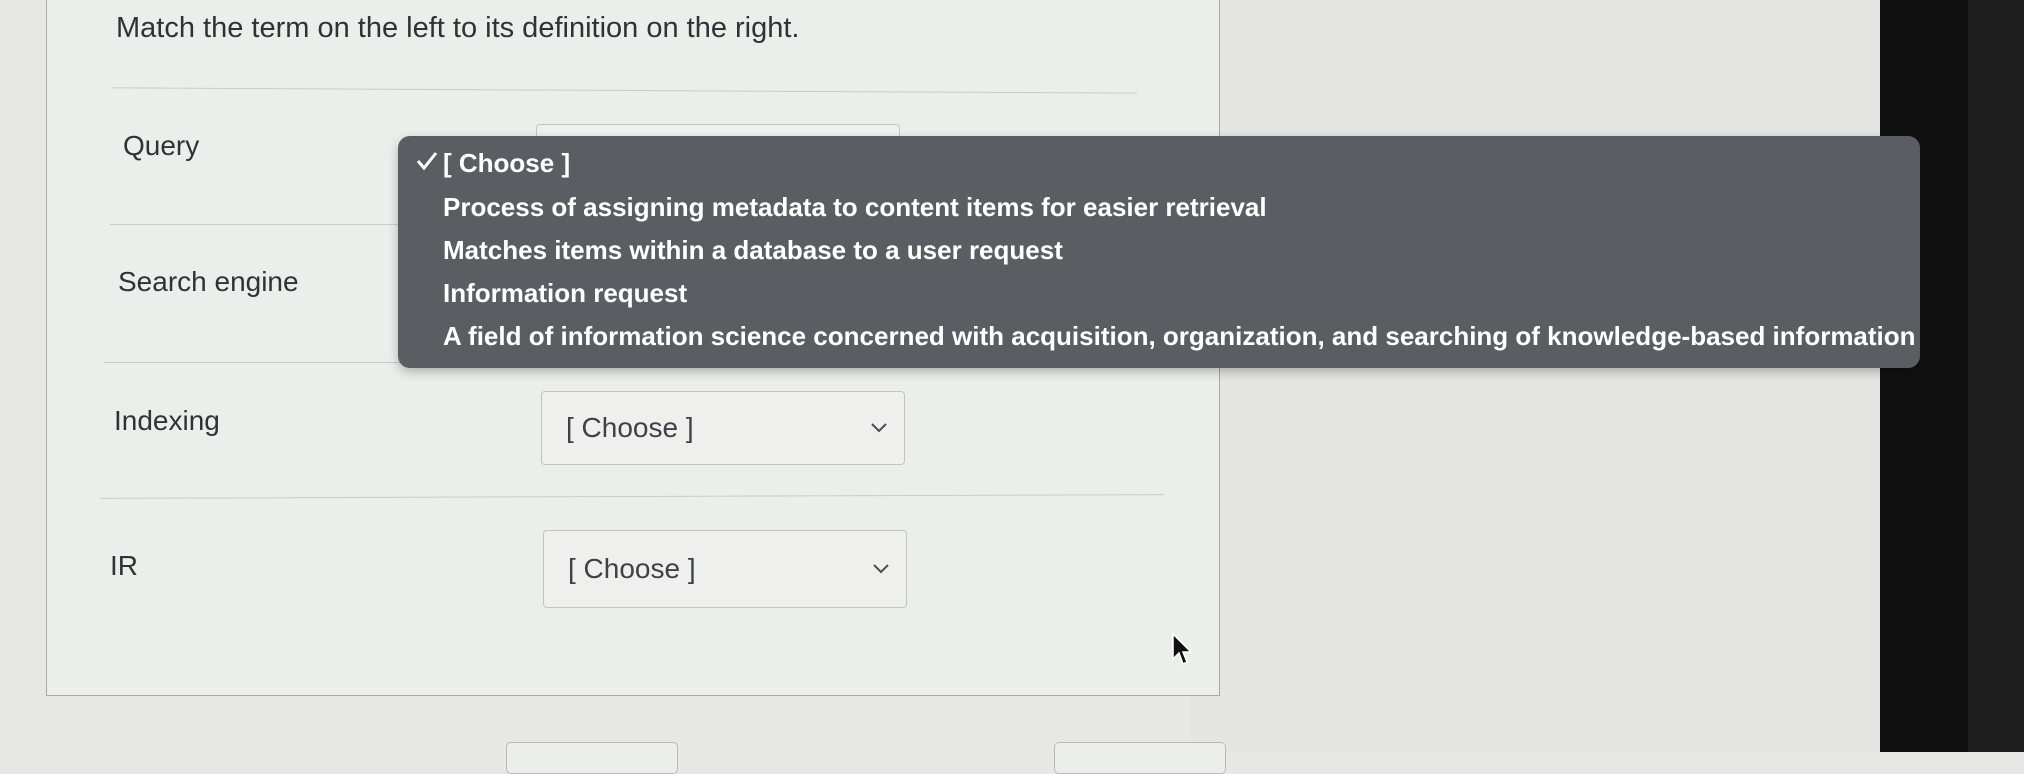 This screenshot has width=2024, height=774. What do you see at coordinates (1996, 376) in the screenshot?
I see `screen-bezel-edge` at bounding box center [1996, 376].